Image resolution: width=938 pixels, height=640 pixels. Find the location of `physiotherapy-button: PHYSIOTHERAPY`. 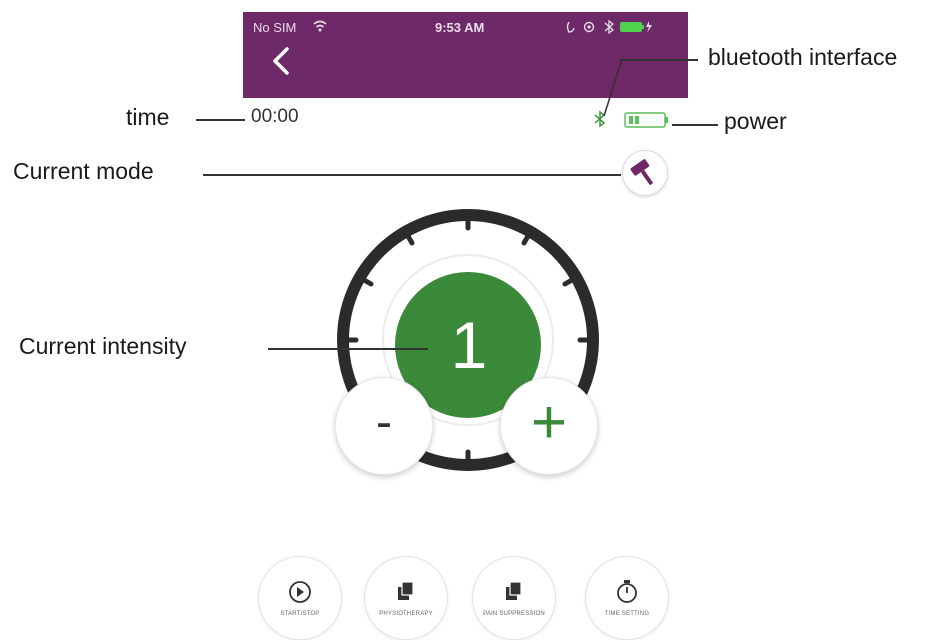

physiotherapy-button: PHYSIOTHERAPY is located at coordinates (406, 598).